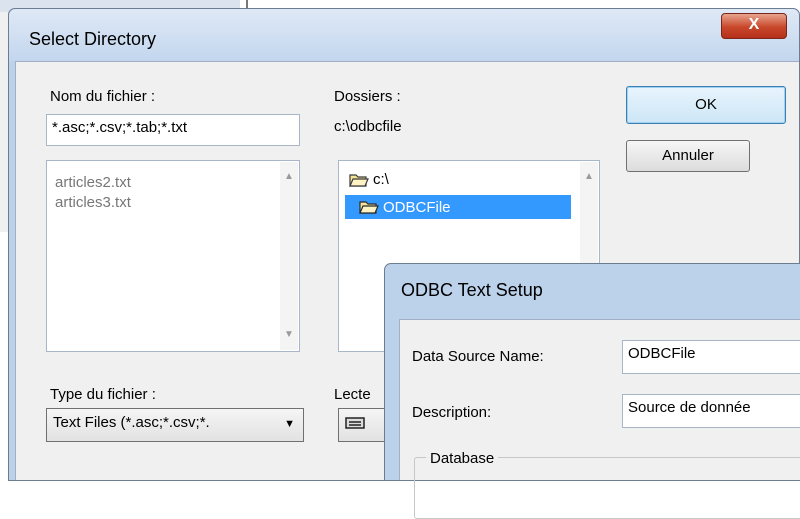 This screenshot has width=800, height=519. I want to click on file-list-scrollbar: ▲ ▼, so click(289, 256).